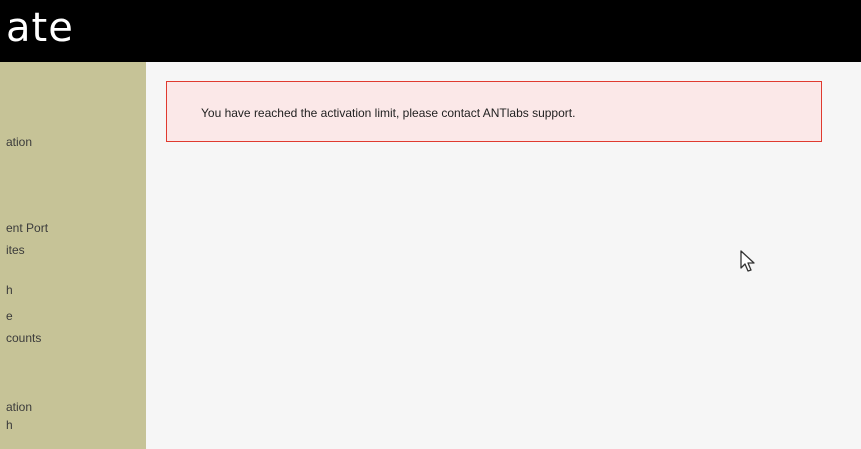 The height and width of the screenshot is (449, 861). I want to click on app-title: ate, so click(40, 28).